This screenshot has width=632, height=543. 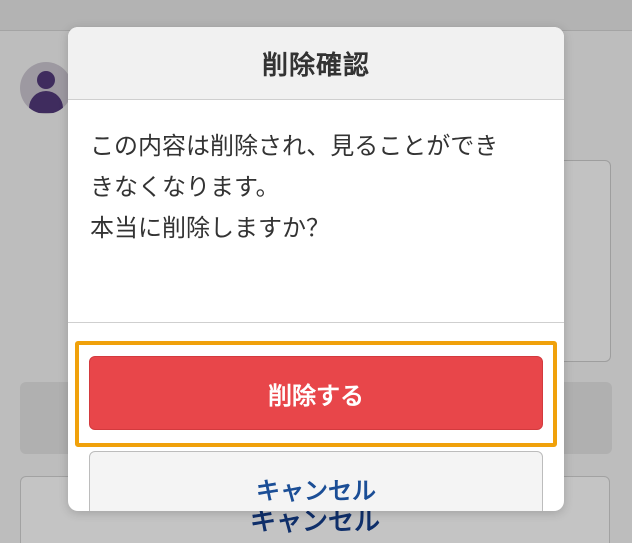 I want to click on cancel-button: キャンセル, so click(x=316, y=481).